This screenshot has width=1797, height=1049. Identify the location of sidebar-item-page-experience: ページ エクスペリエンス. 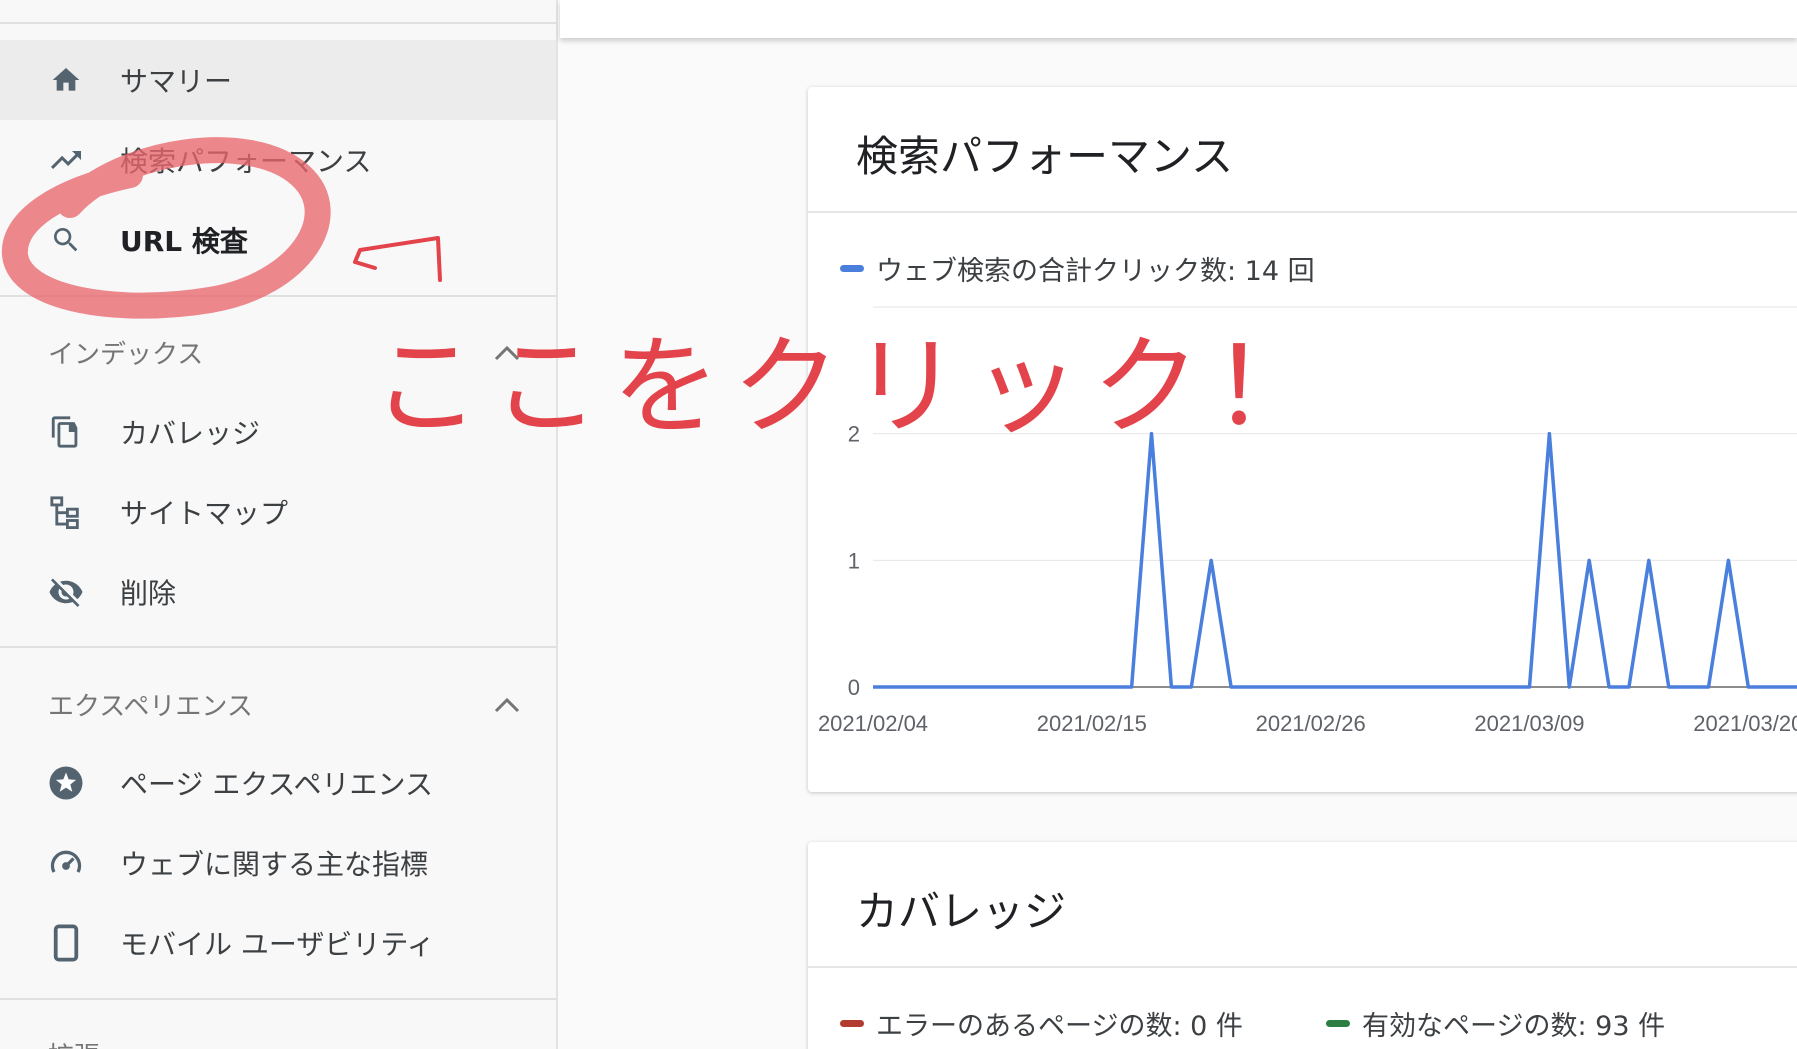
(278, 783).